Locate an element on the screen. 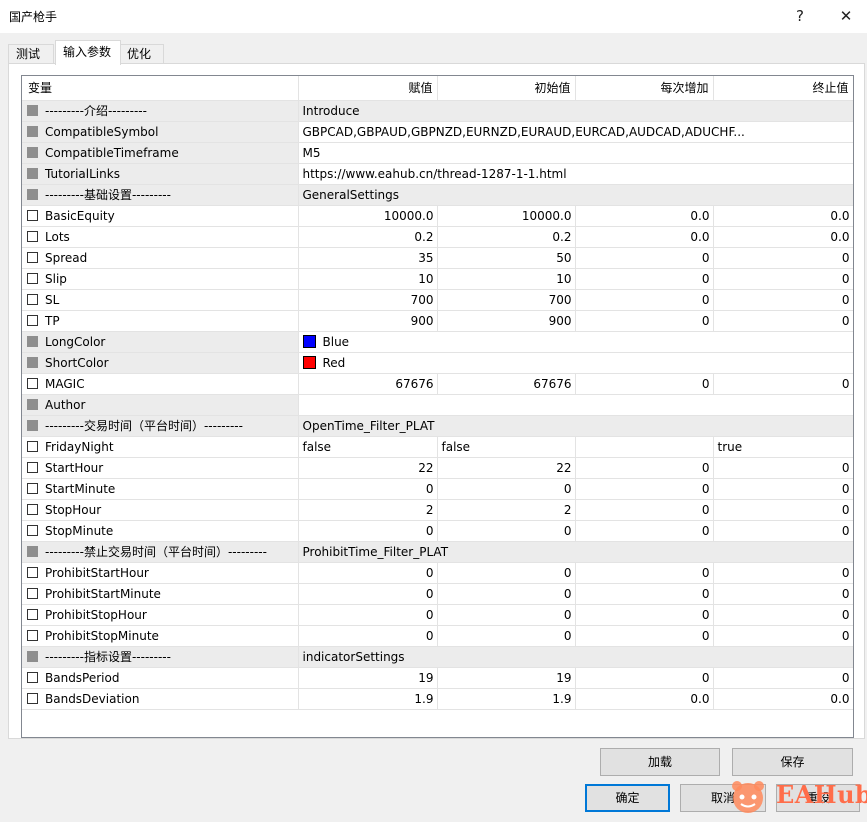 This screenshot has height=822, width=867. stop-cell: true is located at coordinates (783, 447).